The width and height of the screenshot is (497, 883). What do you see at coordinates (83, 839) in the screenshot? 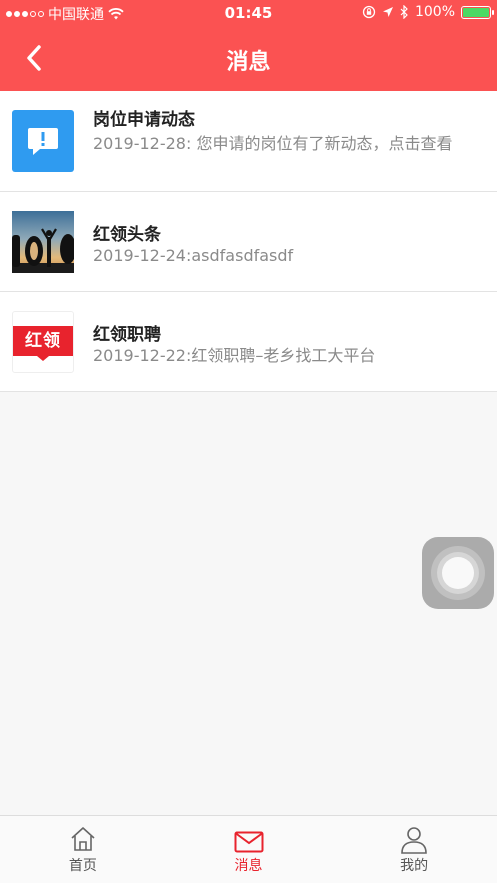
I see `home-icon` at bounding box center [83, 839].